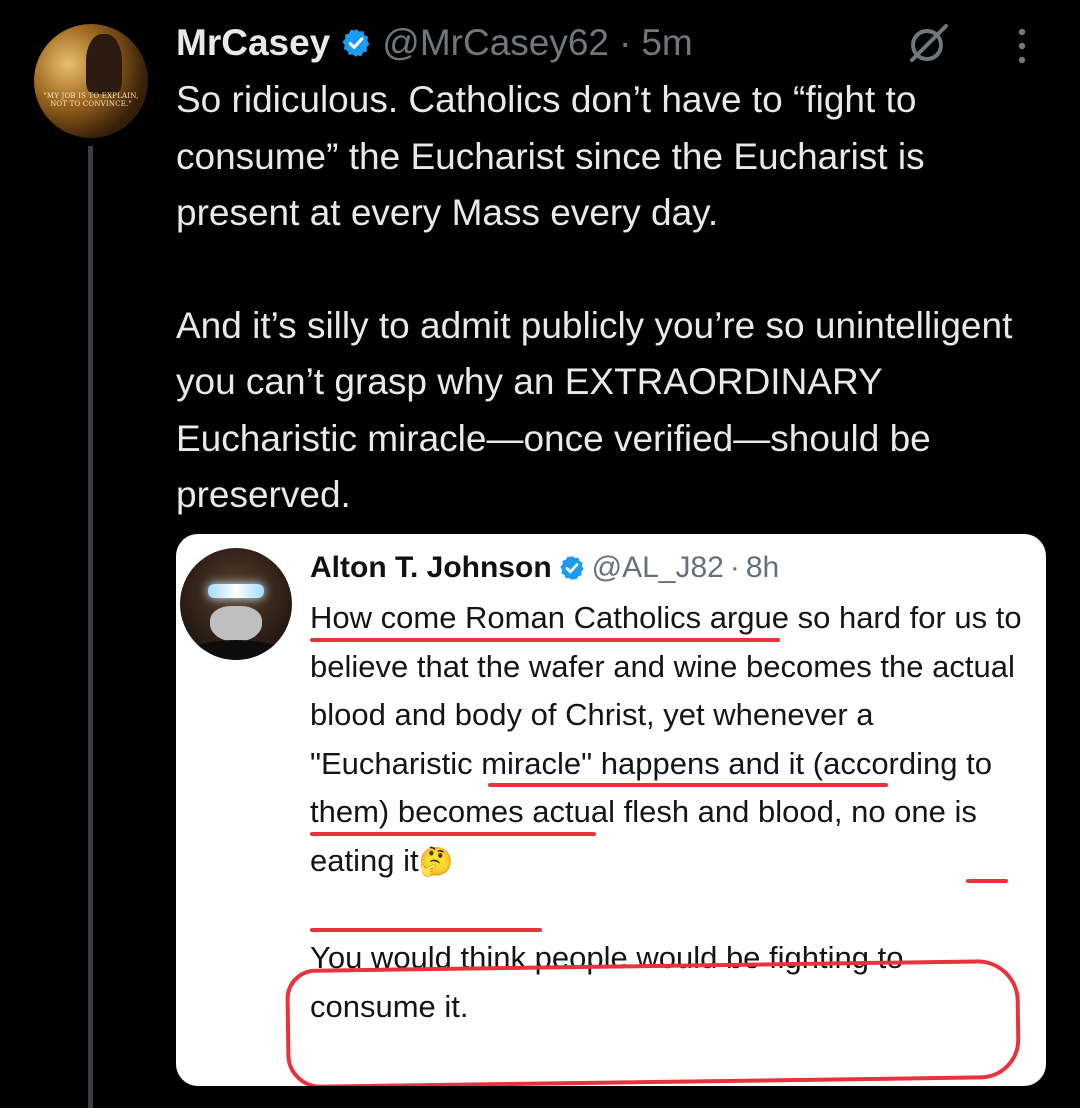  Describe the element at coordinates (1022, 46) in the screenshot. I see `more-options-icon` at that location.